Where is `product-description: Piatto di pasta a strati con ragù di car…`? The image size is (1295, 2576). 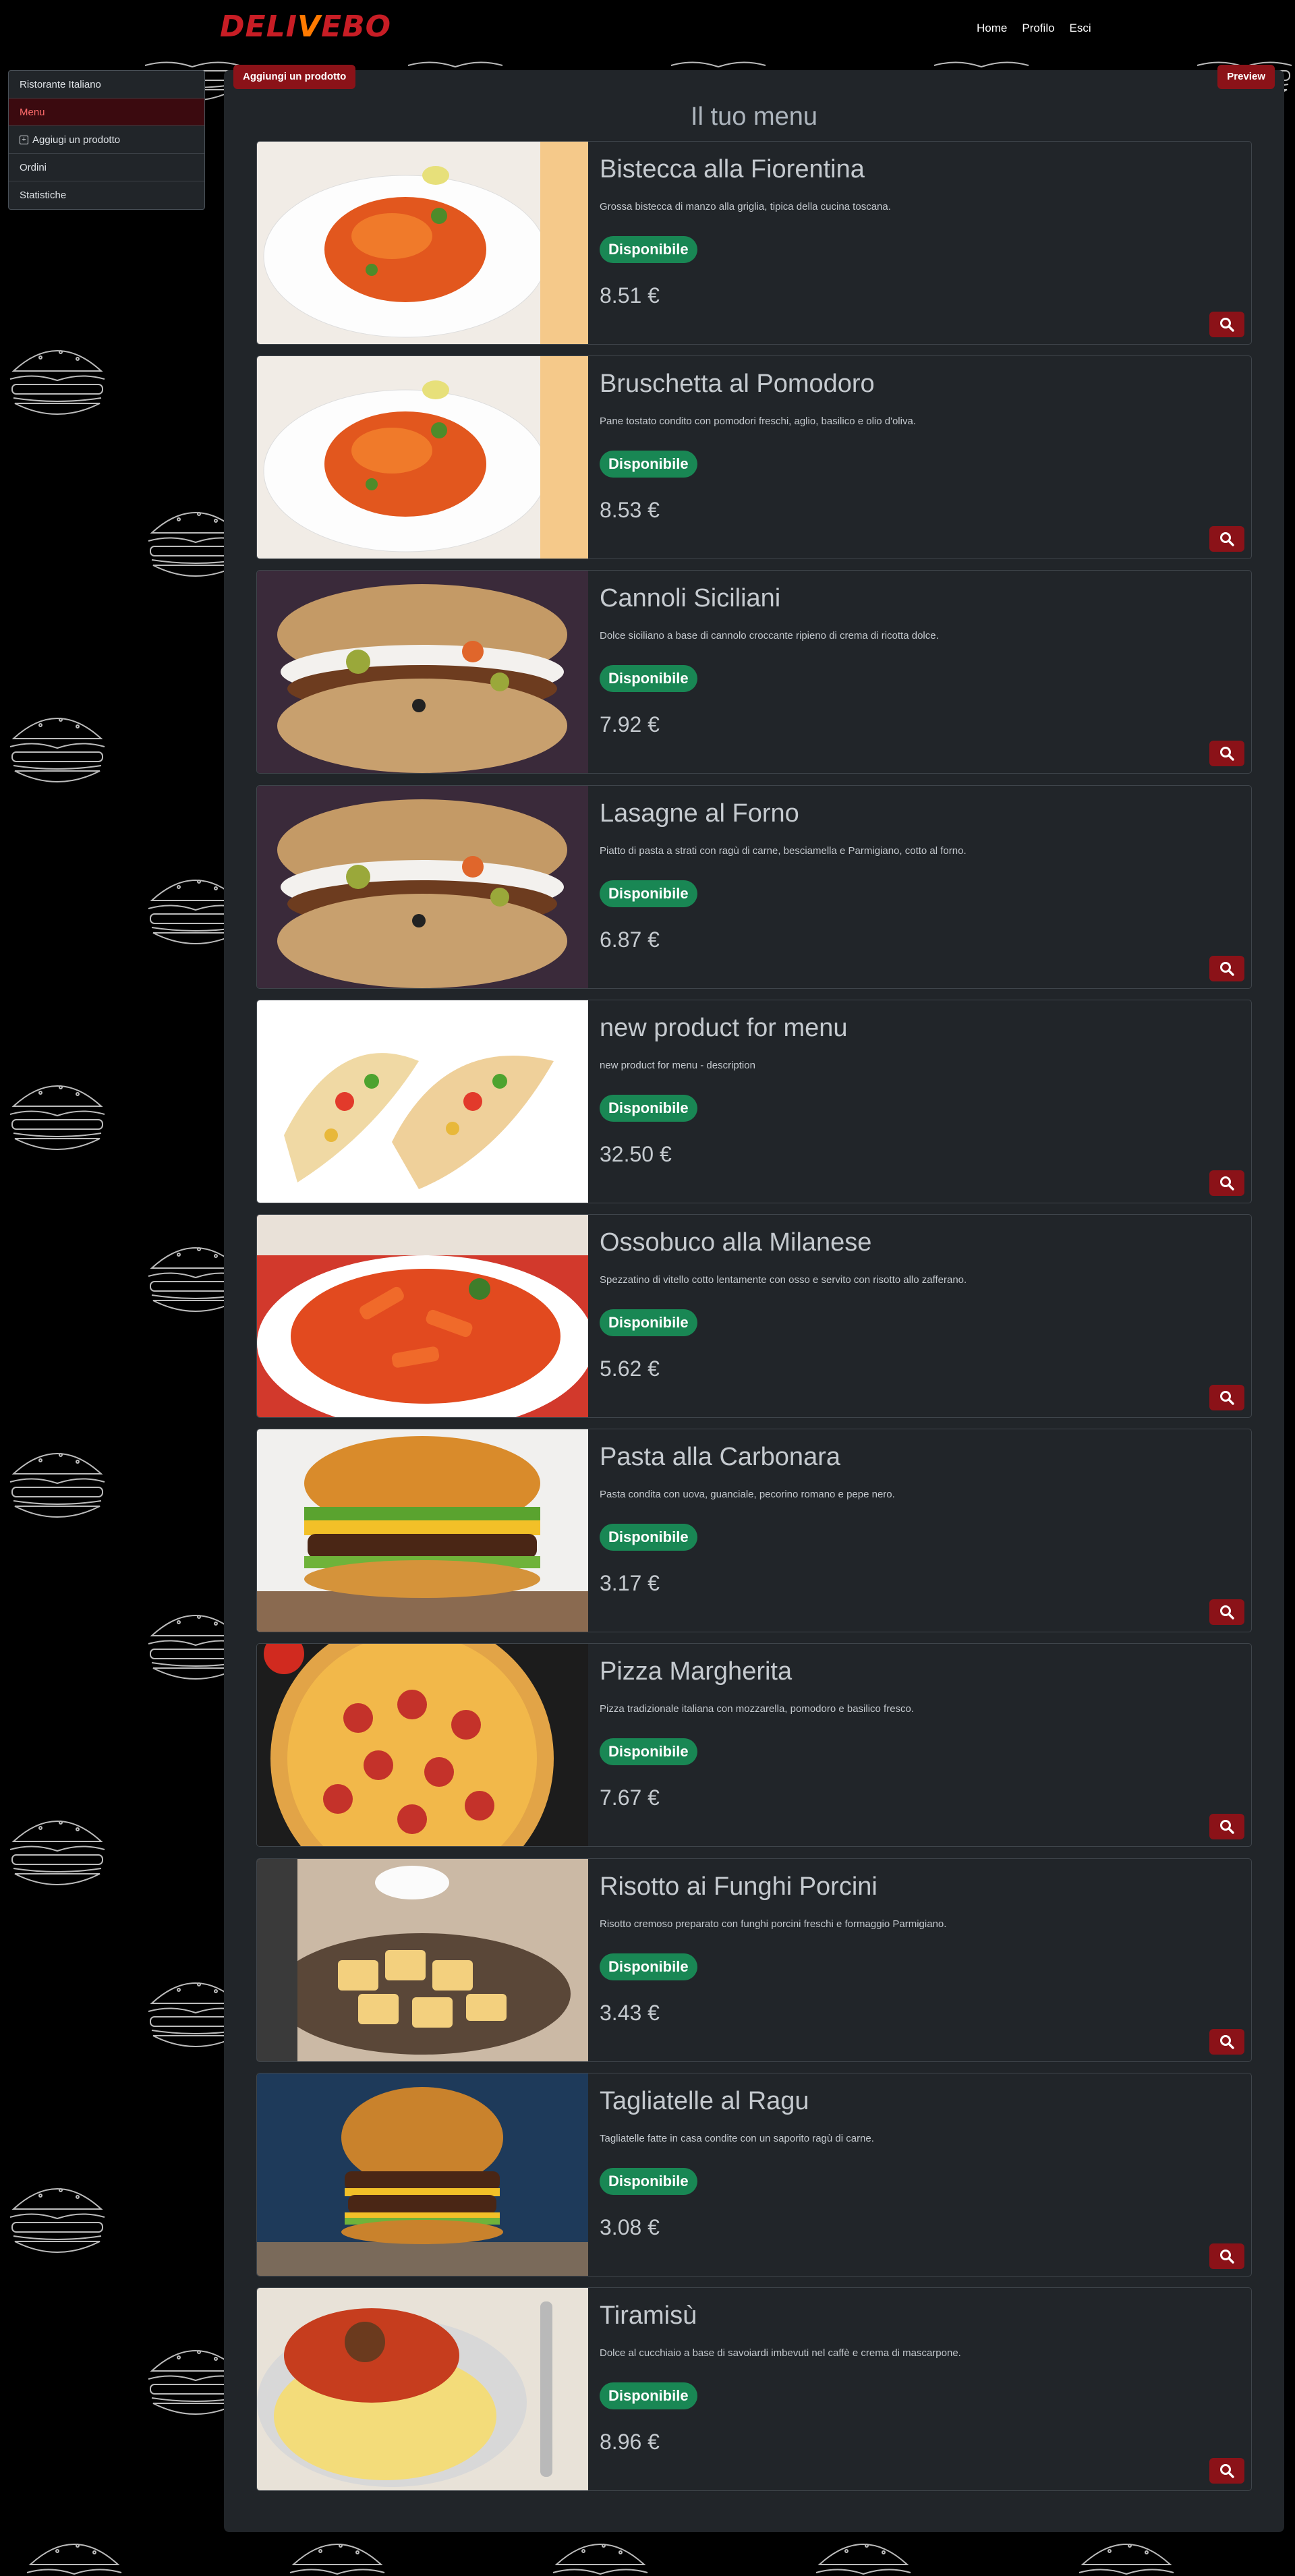
product-description: Piatto di pasta a strati con ragù di car… is located at coordinates (783, 851).